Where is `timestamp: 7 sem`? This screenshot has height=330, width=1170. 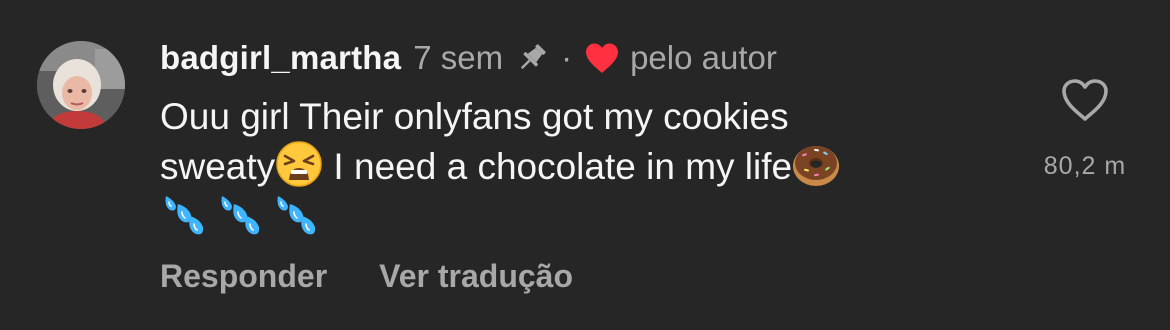
timestamp: 7 sem is located at coordinates (458, 57).